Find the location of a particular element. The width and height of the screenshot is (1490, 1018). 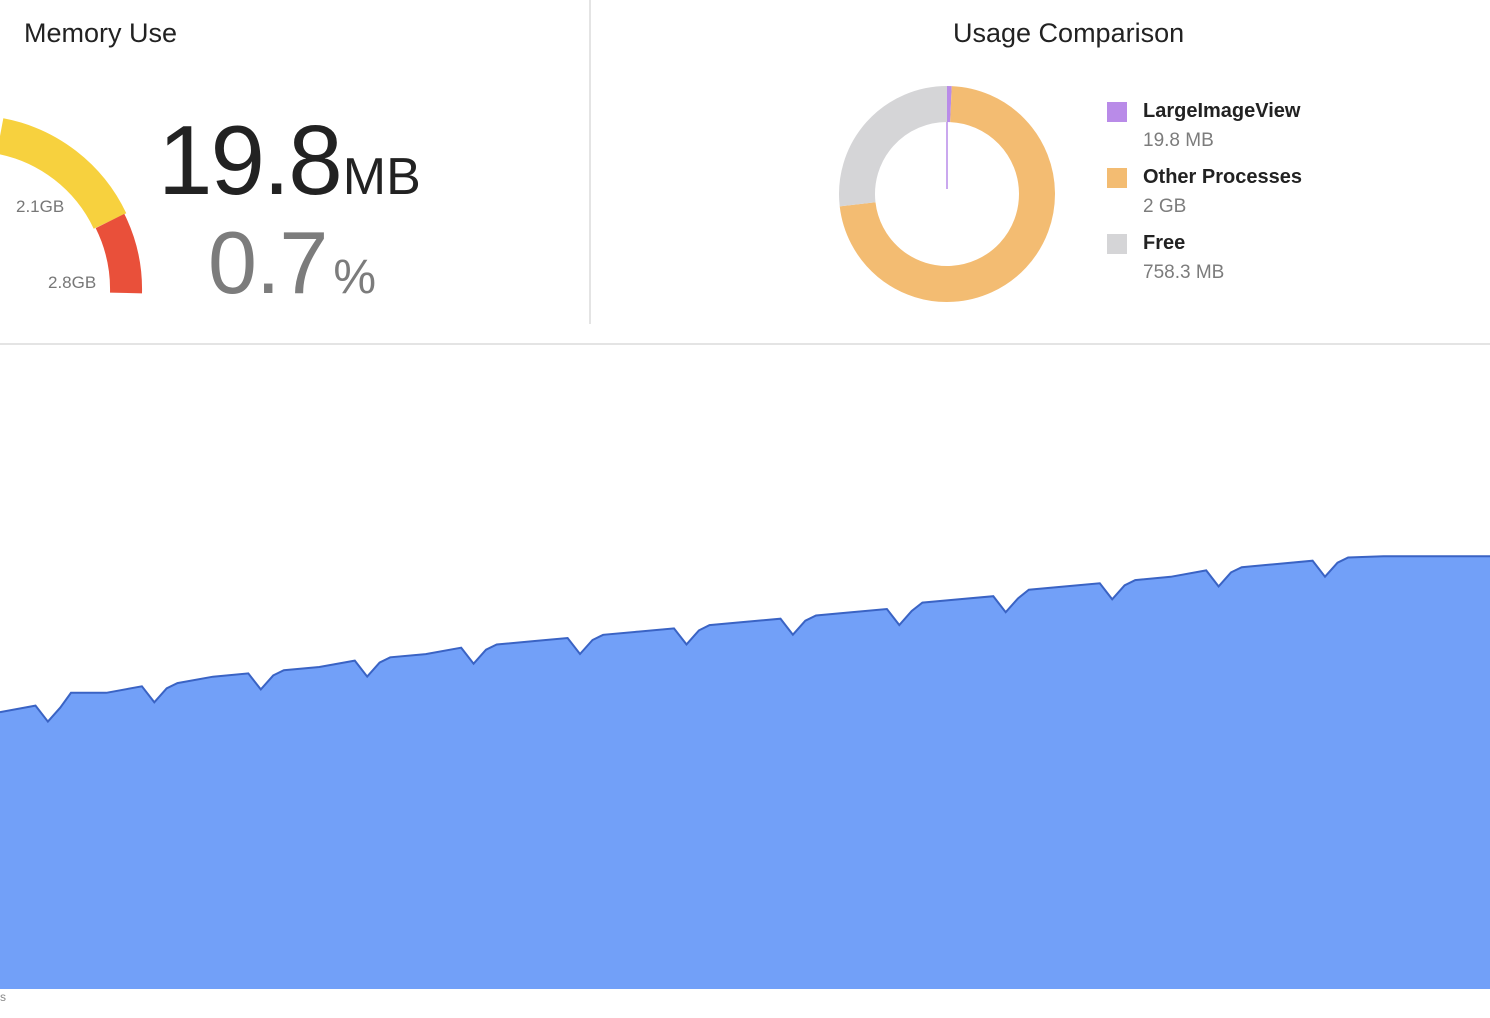

memory-gauge is located at coordinates (71, 206).